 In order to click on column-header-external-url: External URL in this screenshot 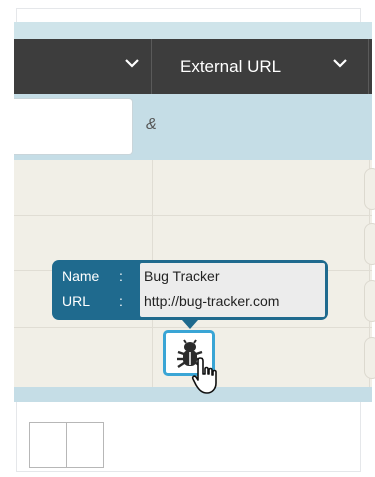, I will do `click(260, 66)`.